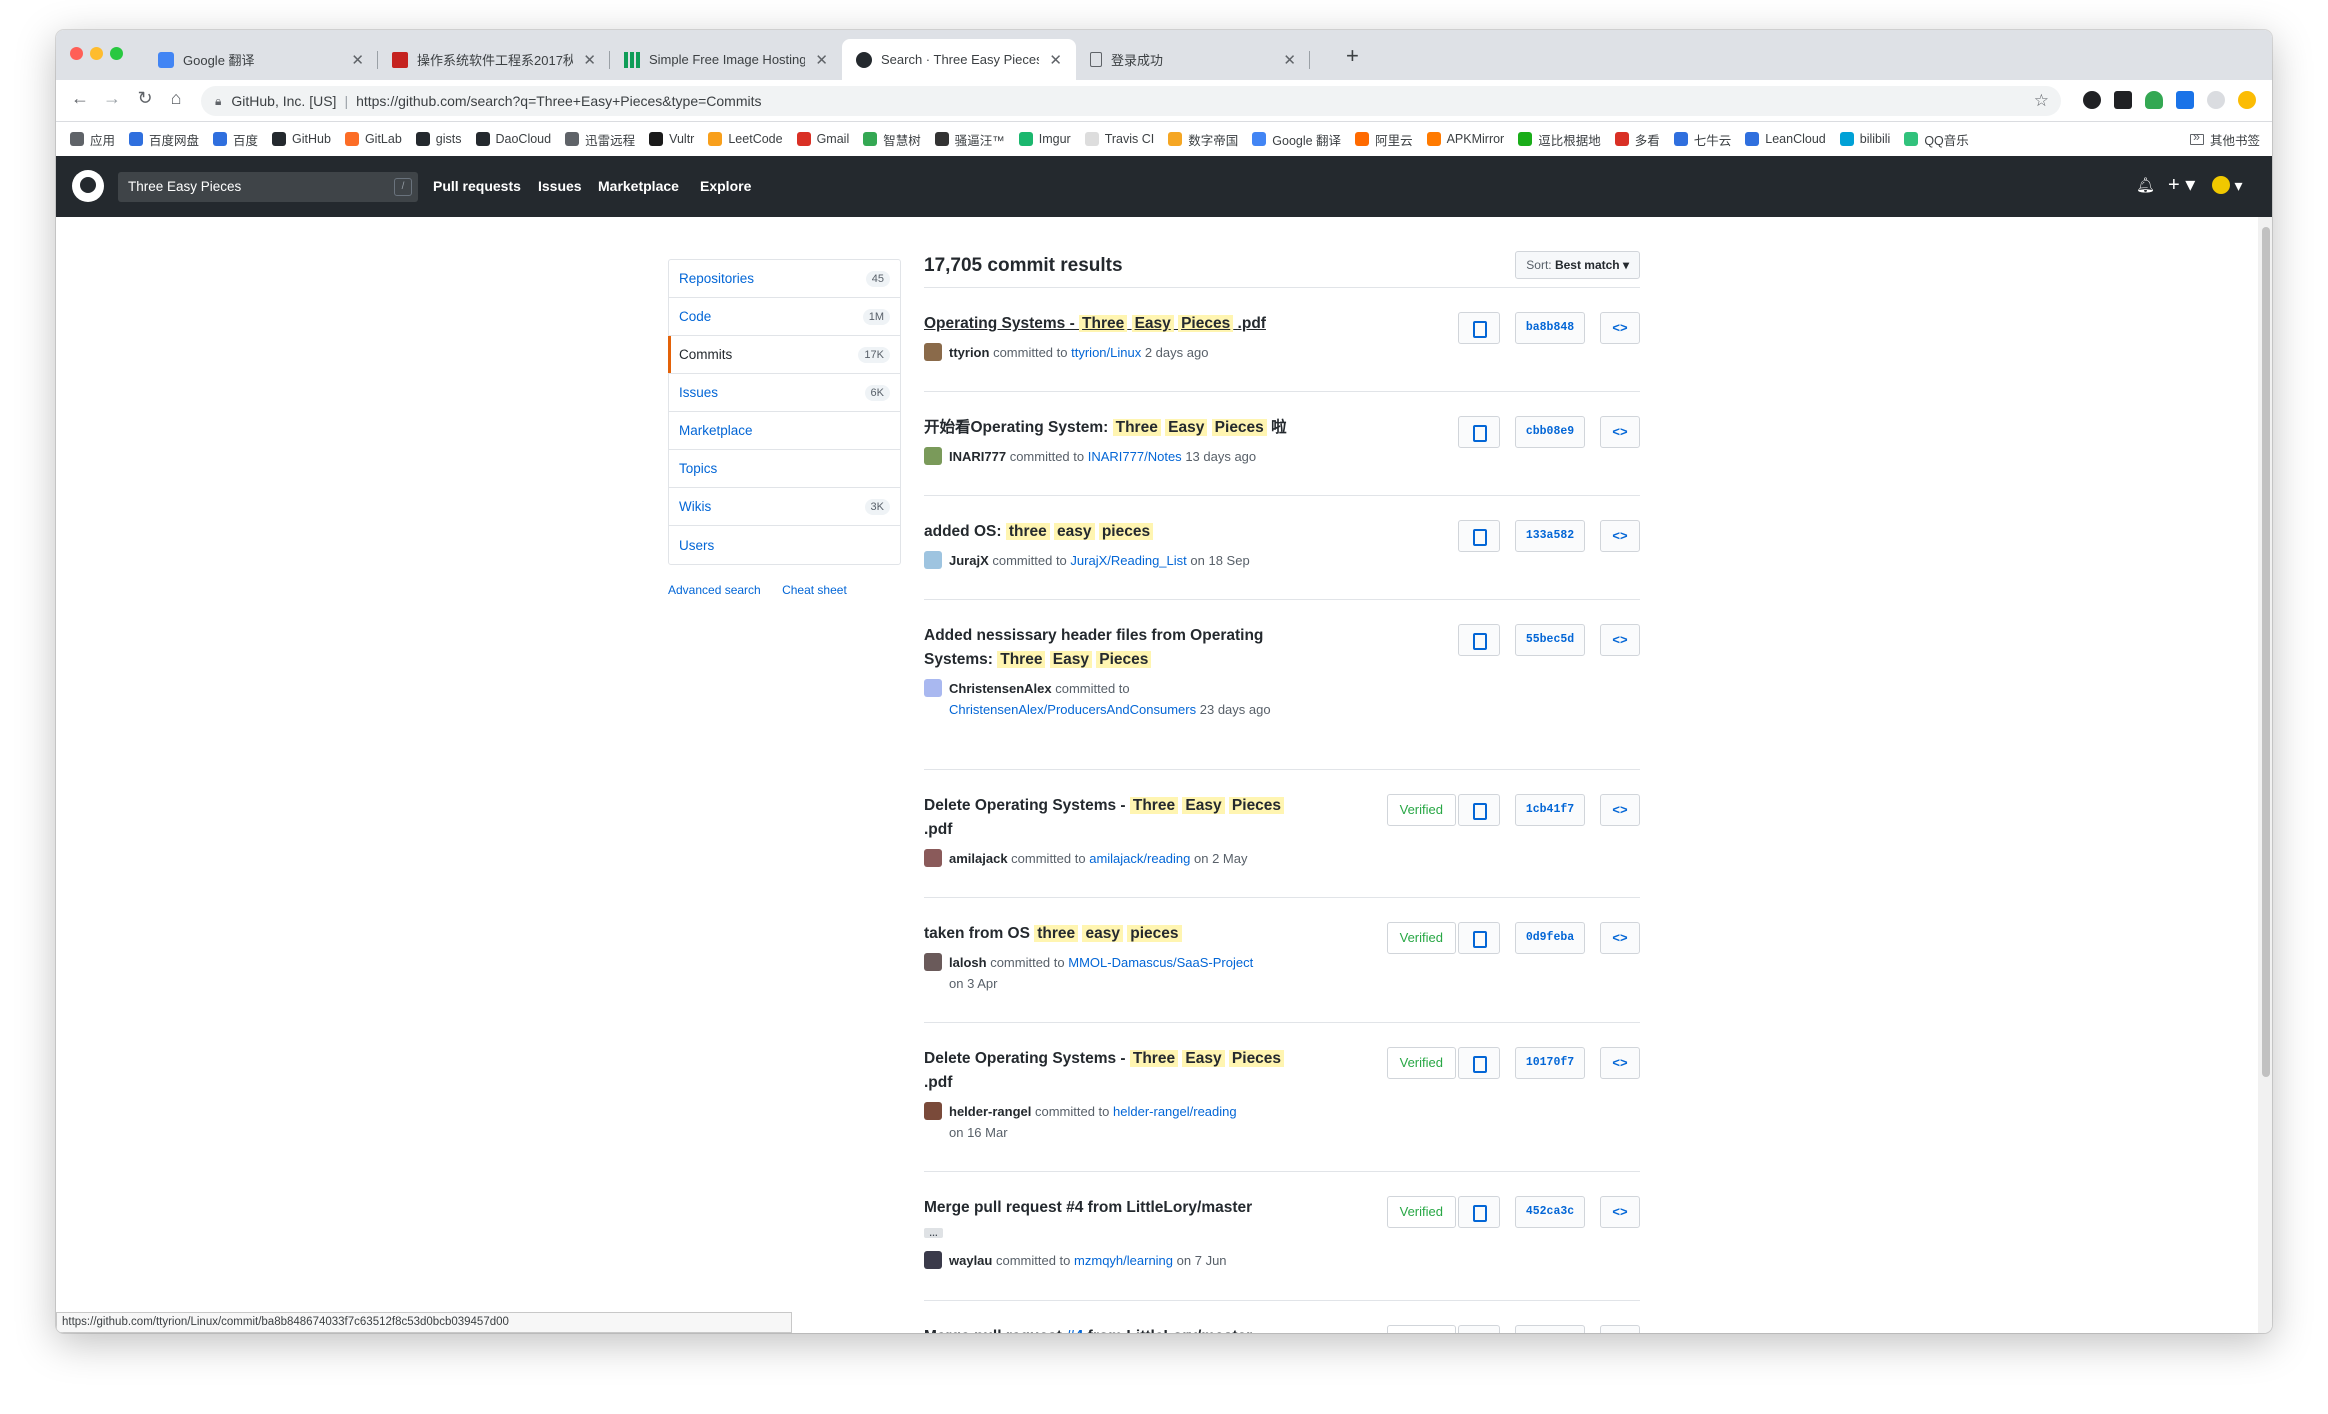 The image size is (2328, 1414). What do you see at coordinates (1072, 709) in the screenshot?
I see `repository-link: ChristensenAlex/ProducersAndConsumers` at bounding box center [1072, 709].